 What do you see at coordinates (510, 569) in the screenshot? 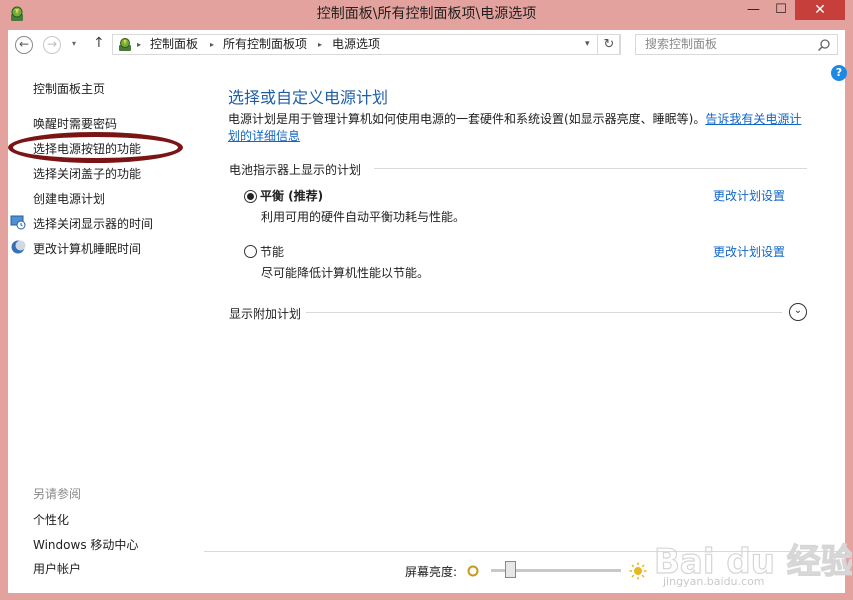
I see `brightness-slider-thumb` at bounding box center [510, 569].